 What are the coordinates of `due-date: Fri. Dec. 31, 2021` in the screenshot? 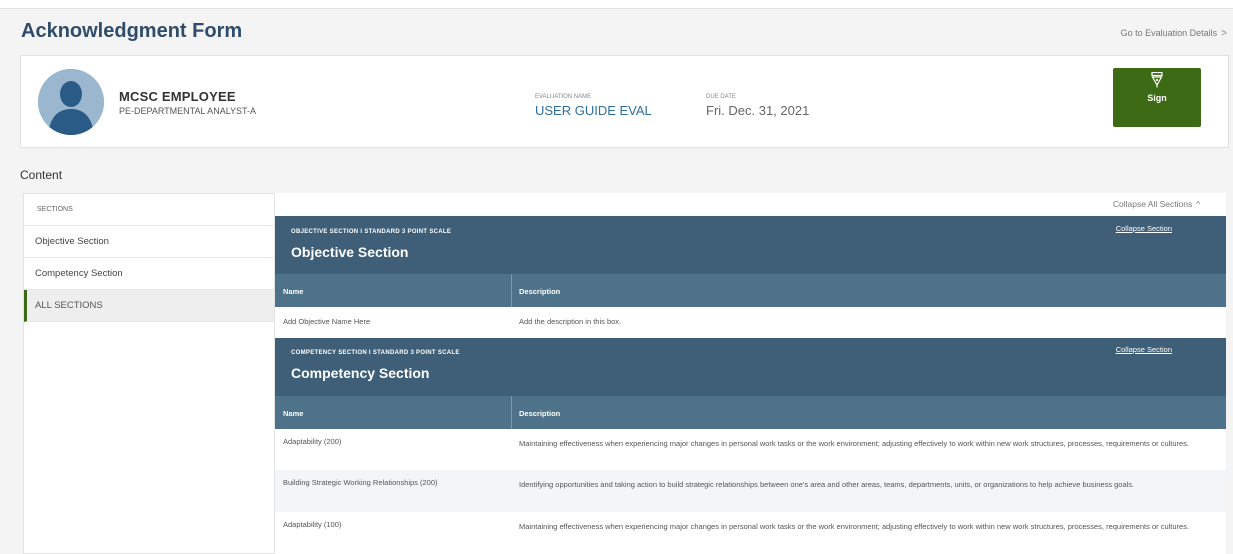 It's located at (758, 110).